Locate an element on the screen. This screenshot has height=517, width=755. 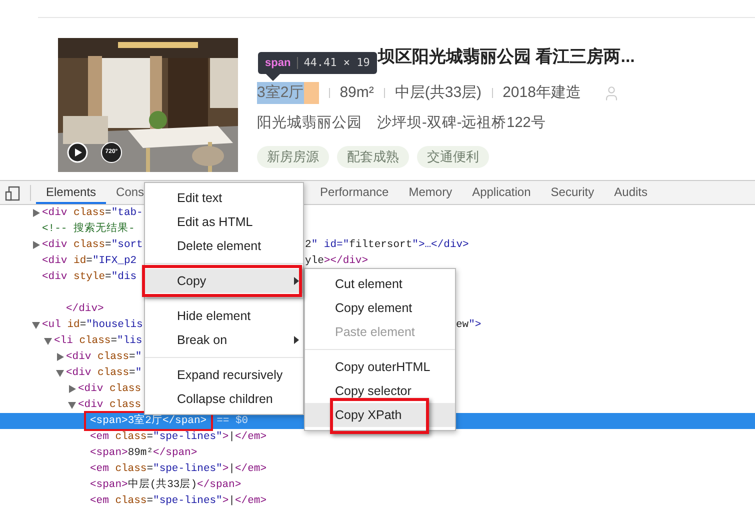
code-line: ew"> is located at coordinates (469, 325).